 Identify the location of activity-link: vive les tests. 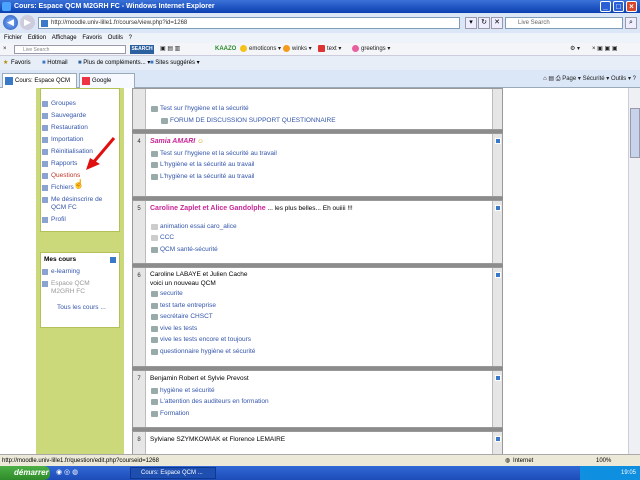
(320, 329).